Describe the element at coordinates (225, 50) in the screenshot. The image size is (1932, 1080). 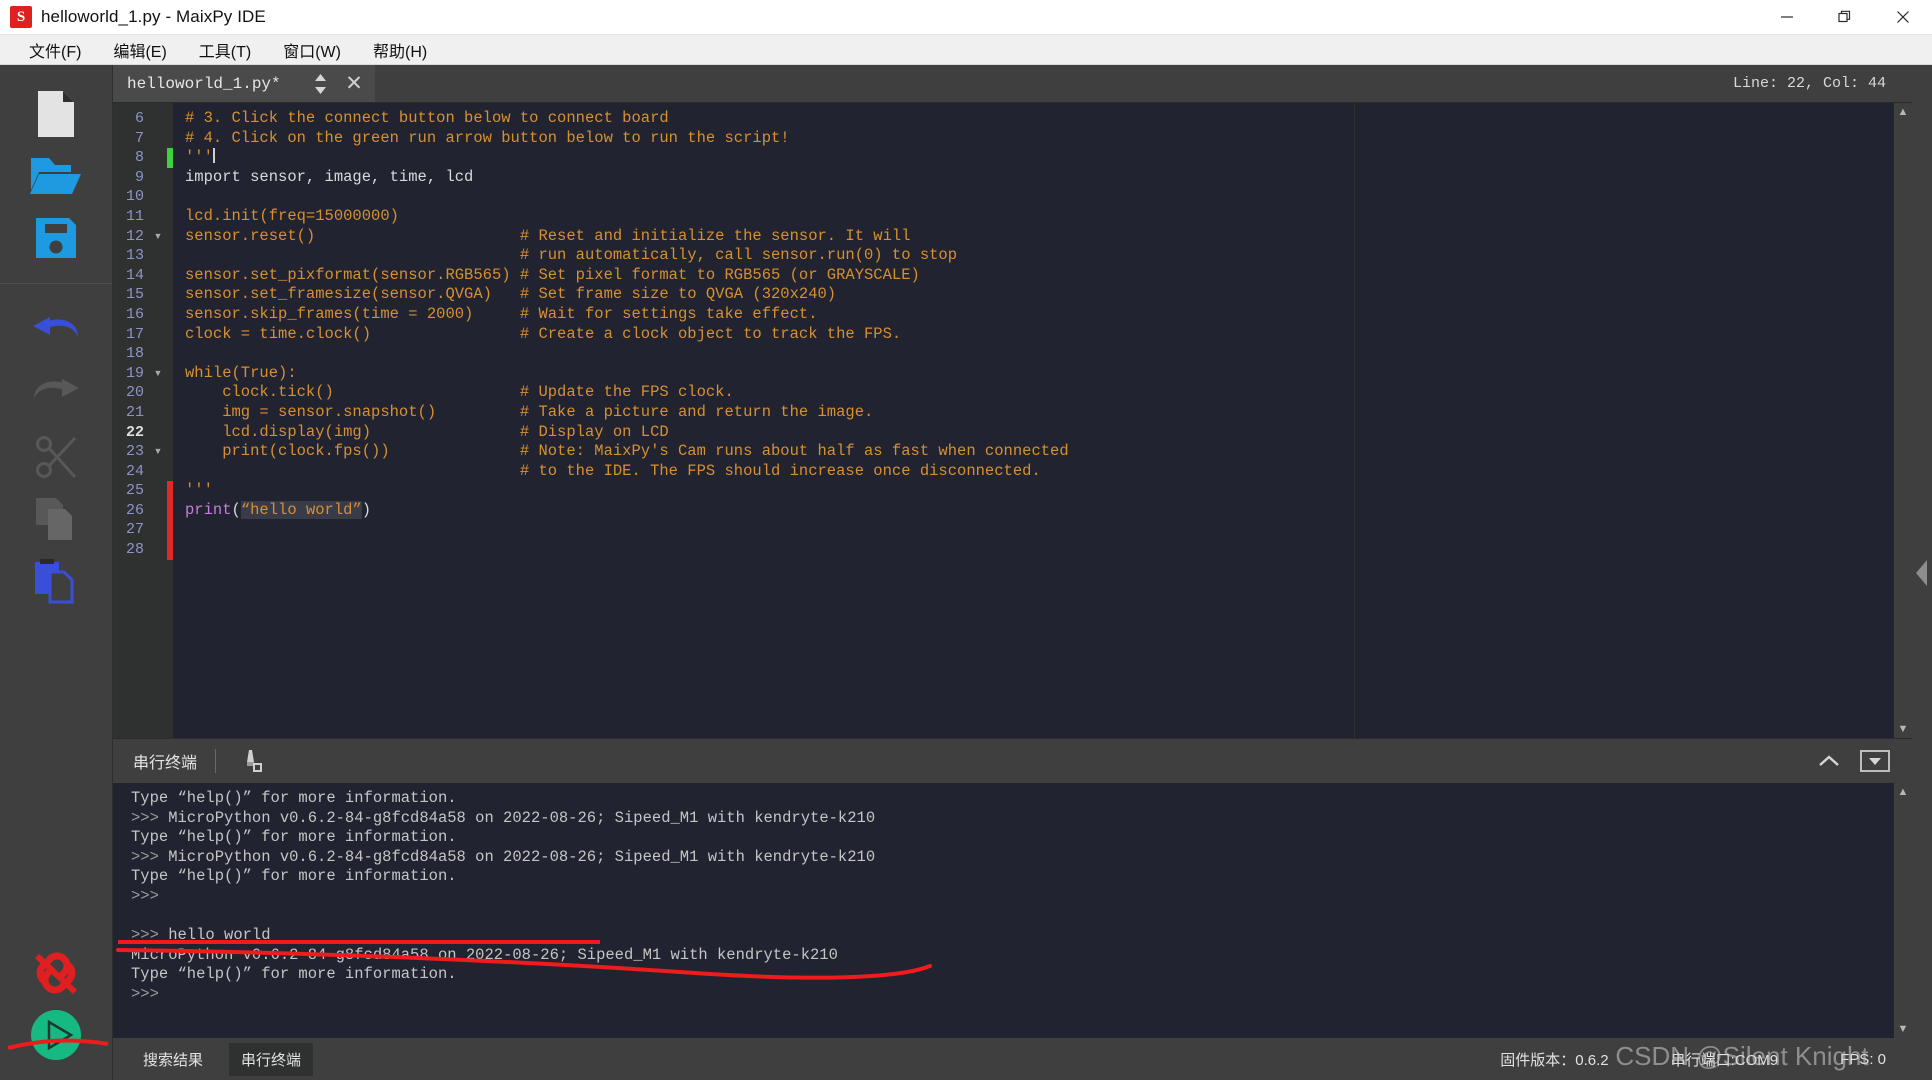
I see `menu-tools: 工具(T)` at that location.